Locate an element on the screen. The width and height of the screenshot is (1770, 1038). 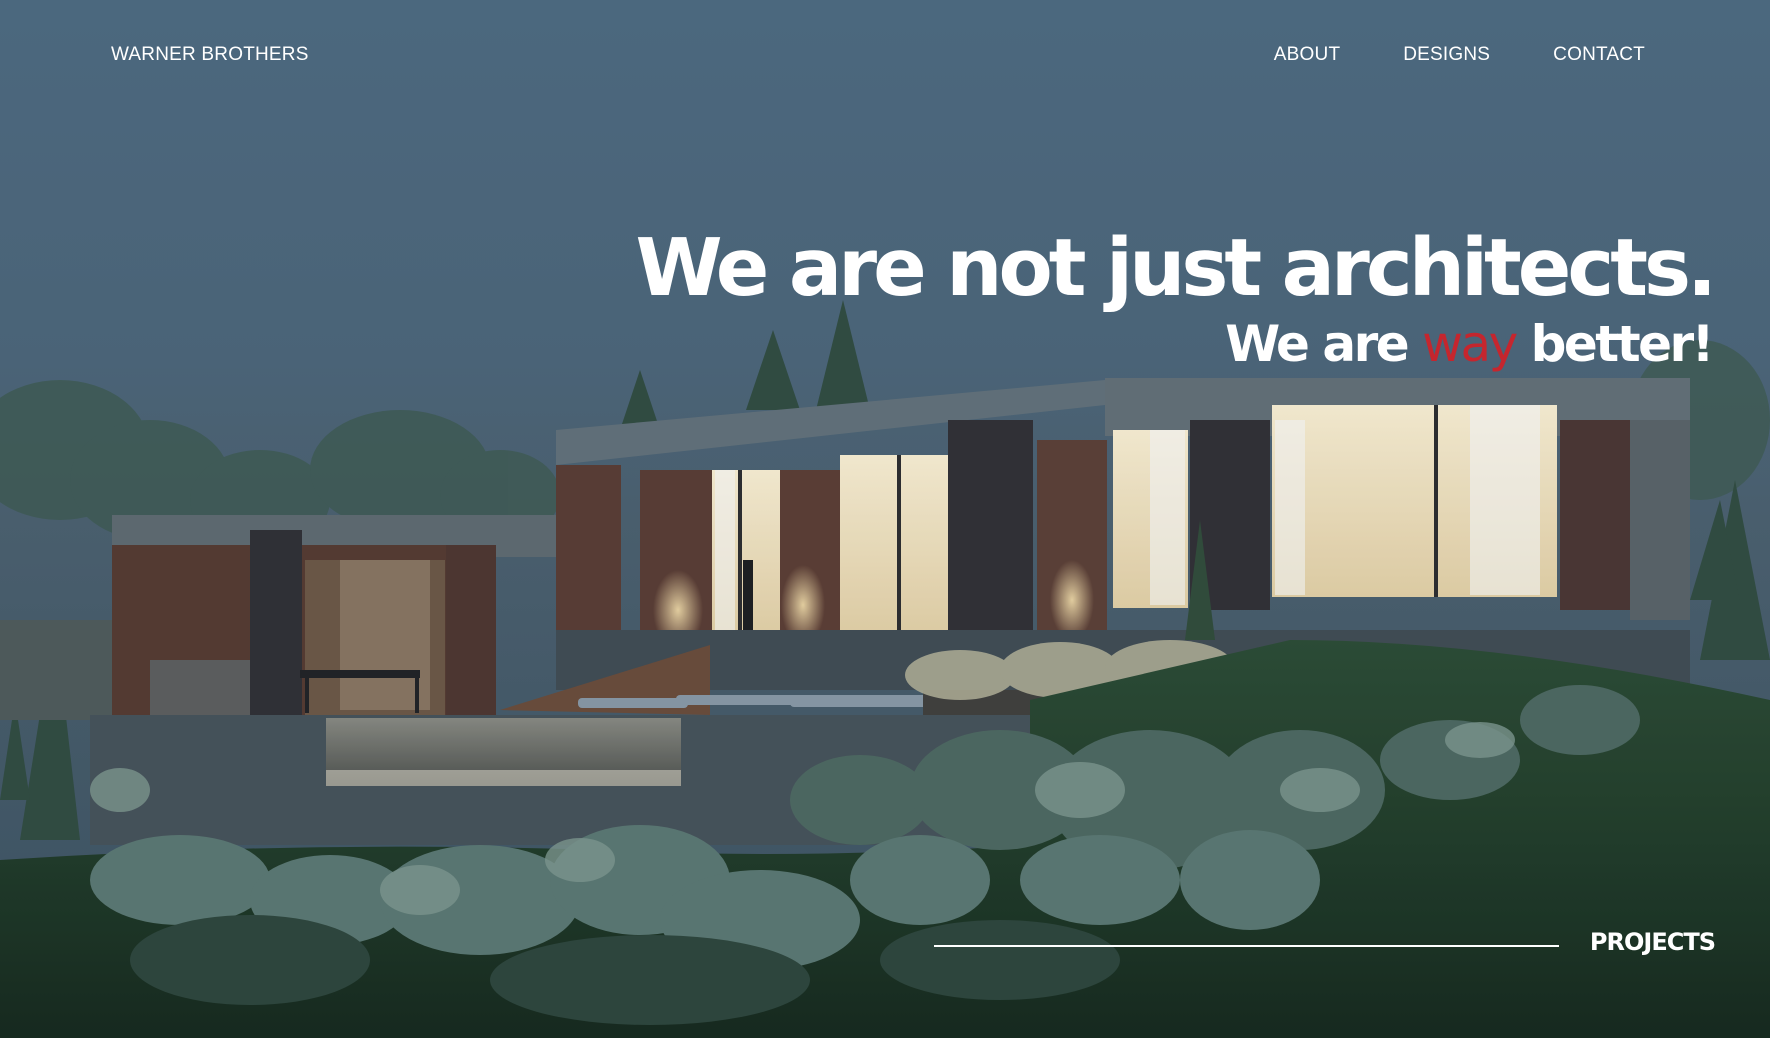
nav-menu: ABOUT DESIGNS CONTACT is located at coordinates (1459, 55).